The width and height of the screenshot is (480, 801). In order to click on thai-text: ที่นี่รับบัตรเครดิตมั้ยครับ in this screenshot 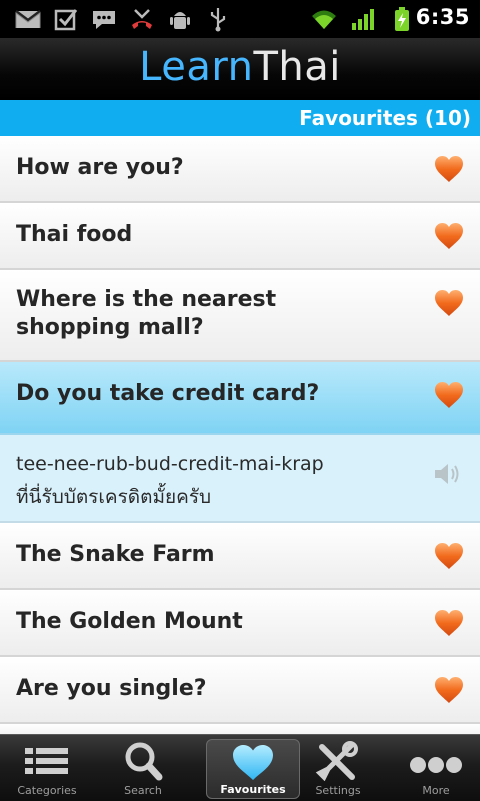, I will do `click(114, 497)`.